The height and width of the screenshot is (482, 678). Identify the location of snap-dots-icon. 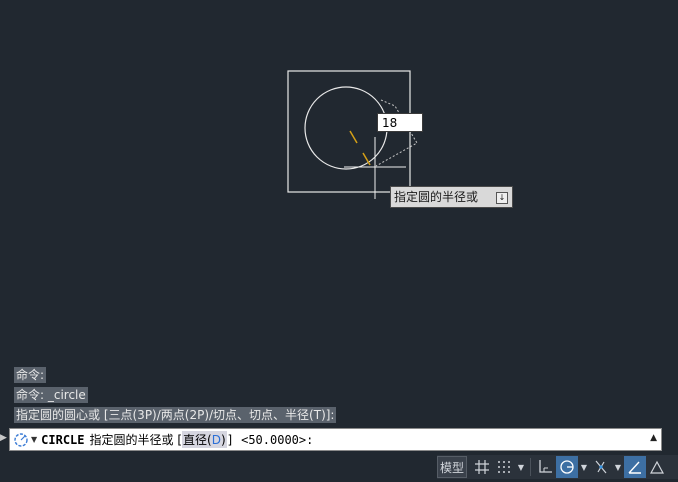
(504, 467).